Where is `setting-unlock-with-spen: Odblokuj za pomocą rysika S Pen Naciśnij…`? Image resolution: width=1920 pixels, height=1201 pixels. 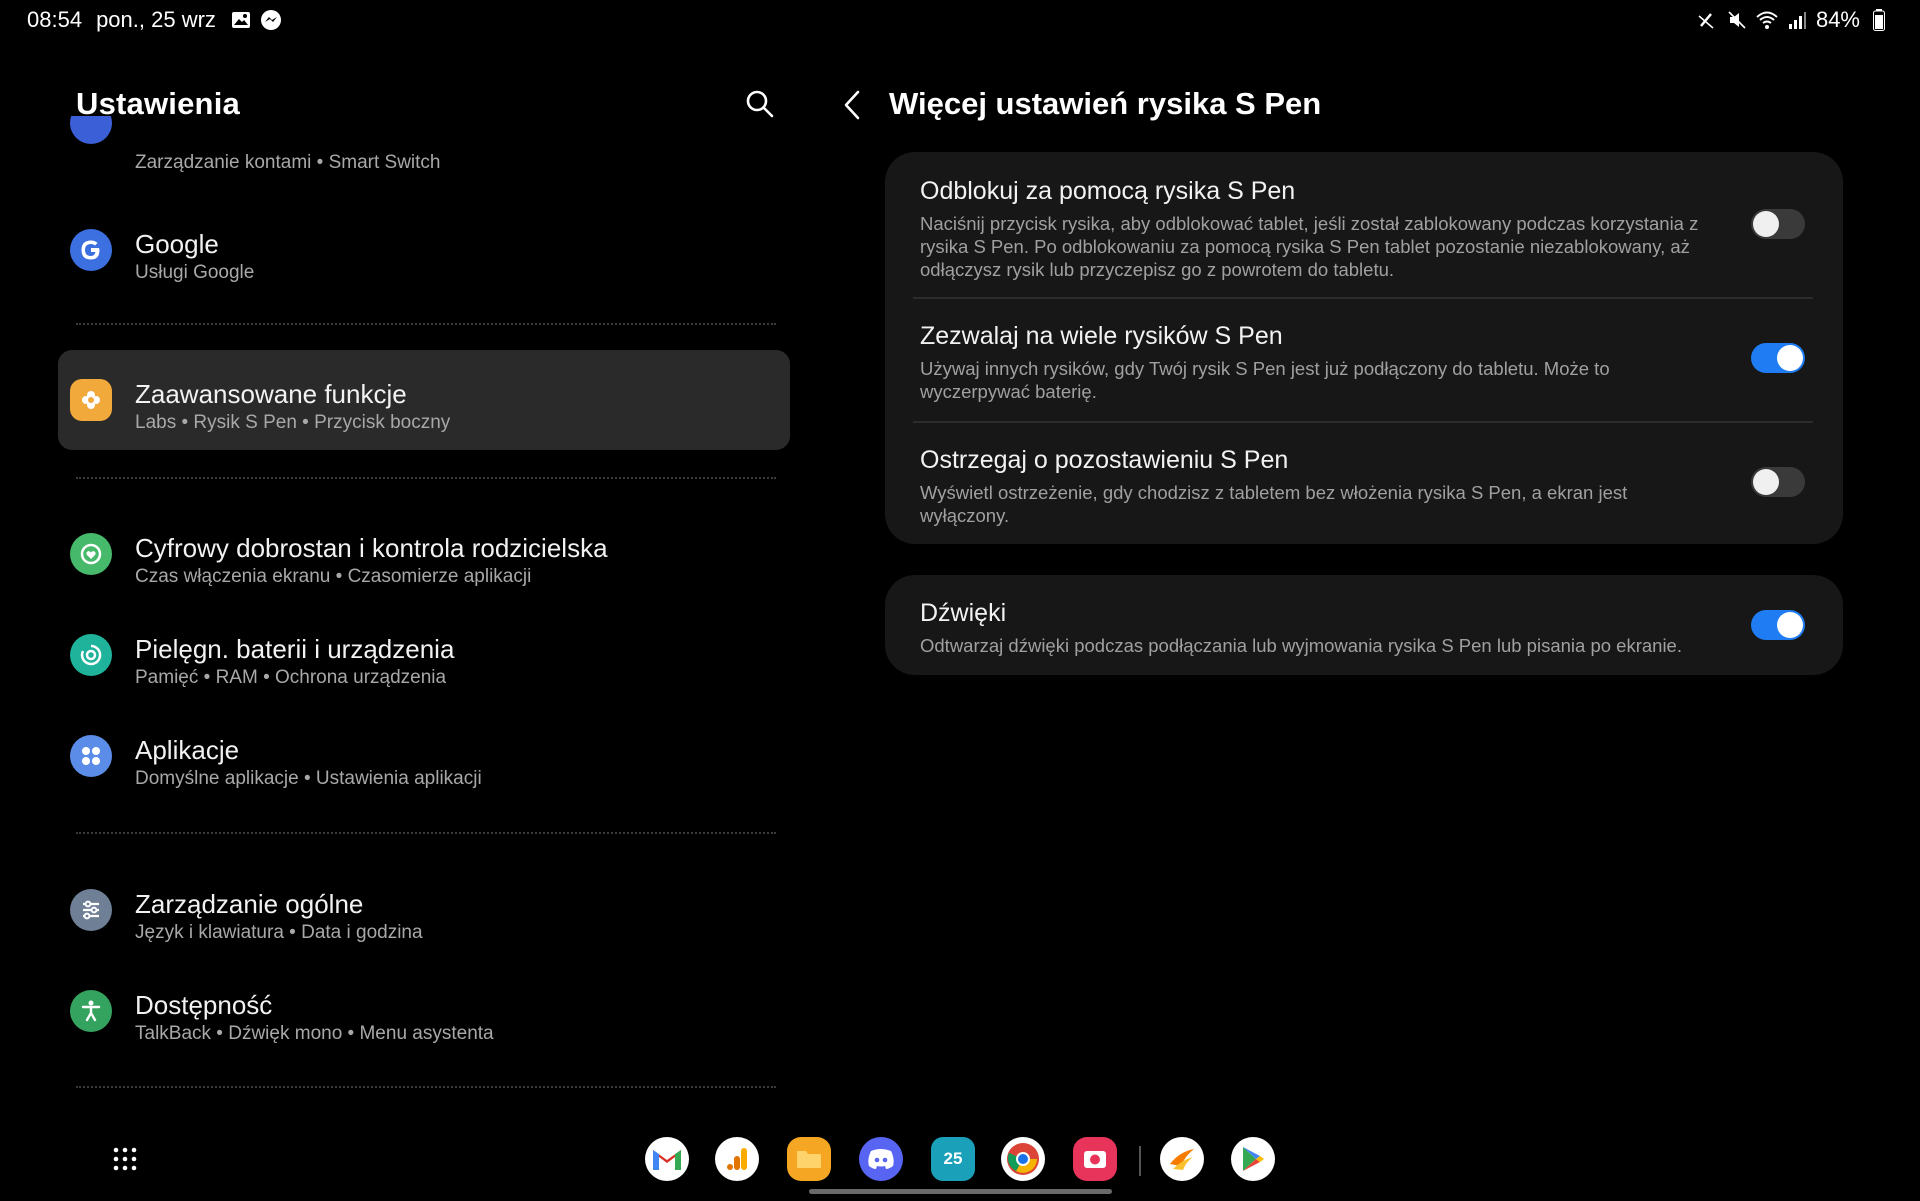 setting-unlock-with-spen: Odblokuj za pomocą rysika S Pen Naciśnij… is located at coordinates (1365, 229).